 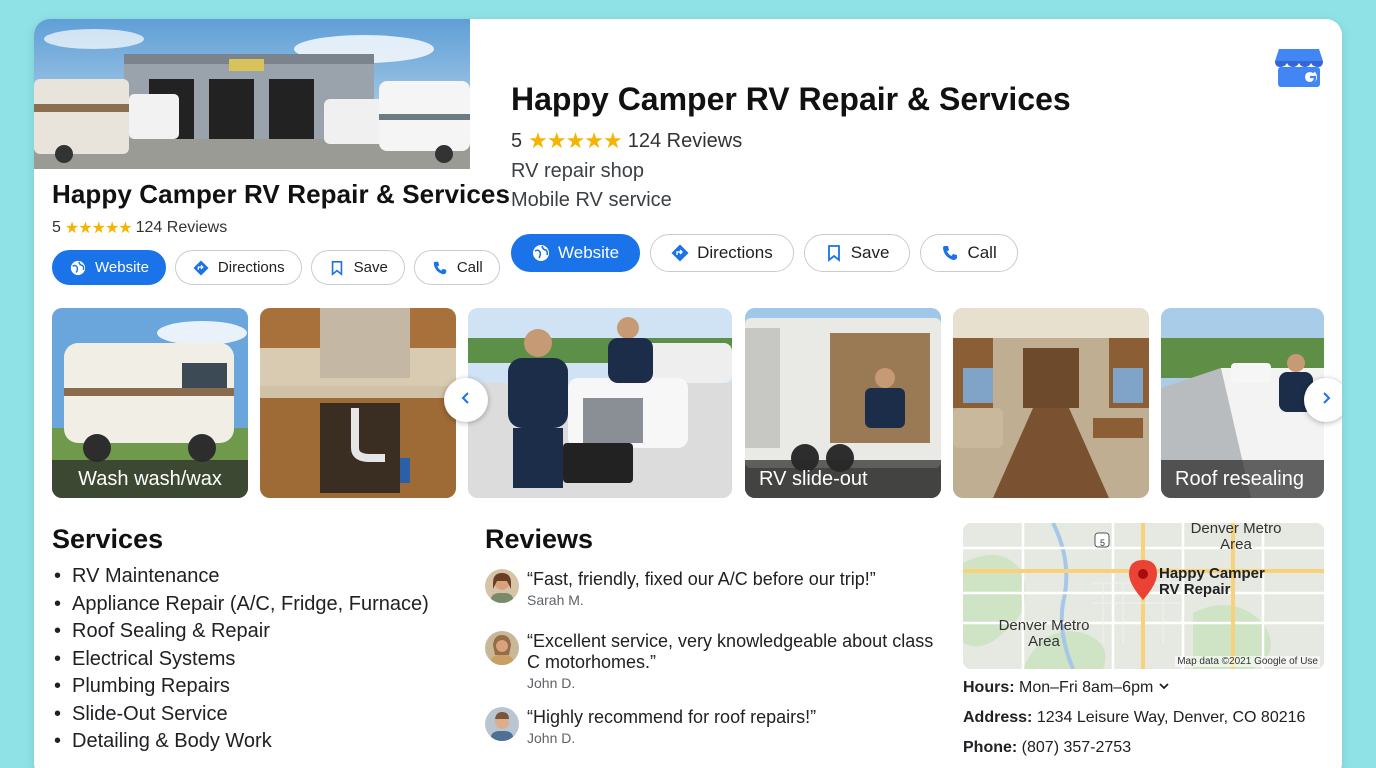 What do you see at coordinates (150, 479) in the screenshot?
I see `photo-caption: Wash wash/wax` at bounding box center [150, 479].